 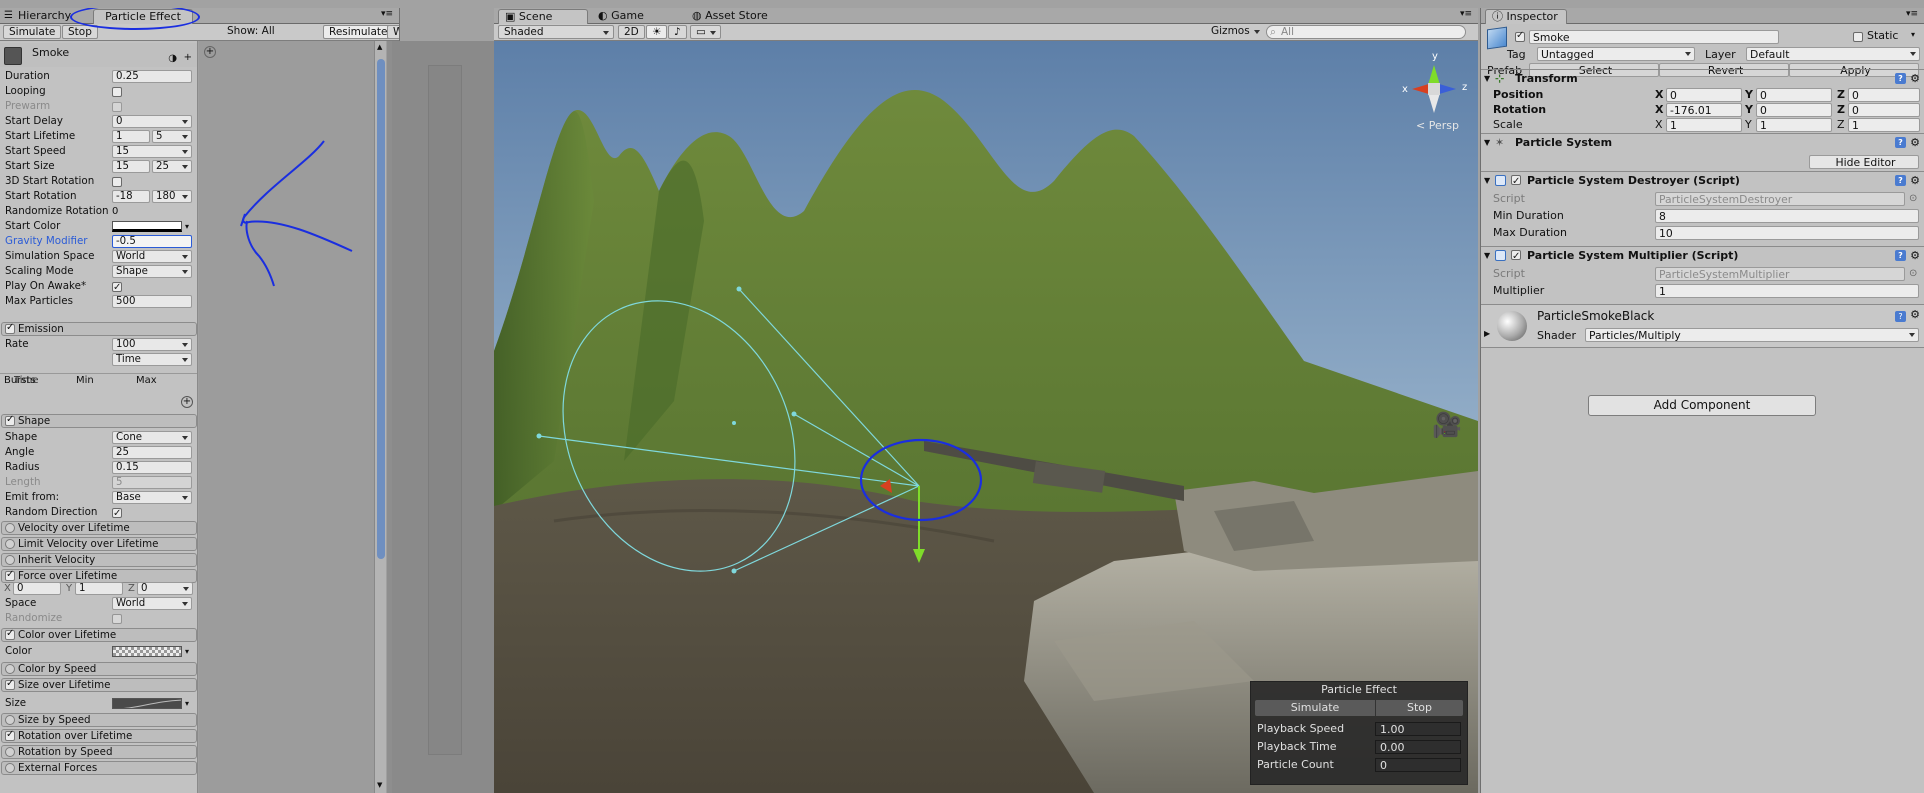 What do you see at coordinates (1702, 142) in the screenshot?
I see `particle-system-header: ▼ ✶ Particle System ? ⚙` at bounding box center [1702, 142].